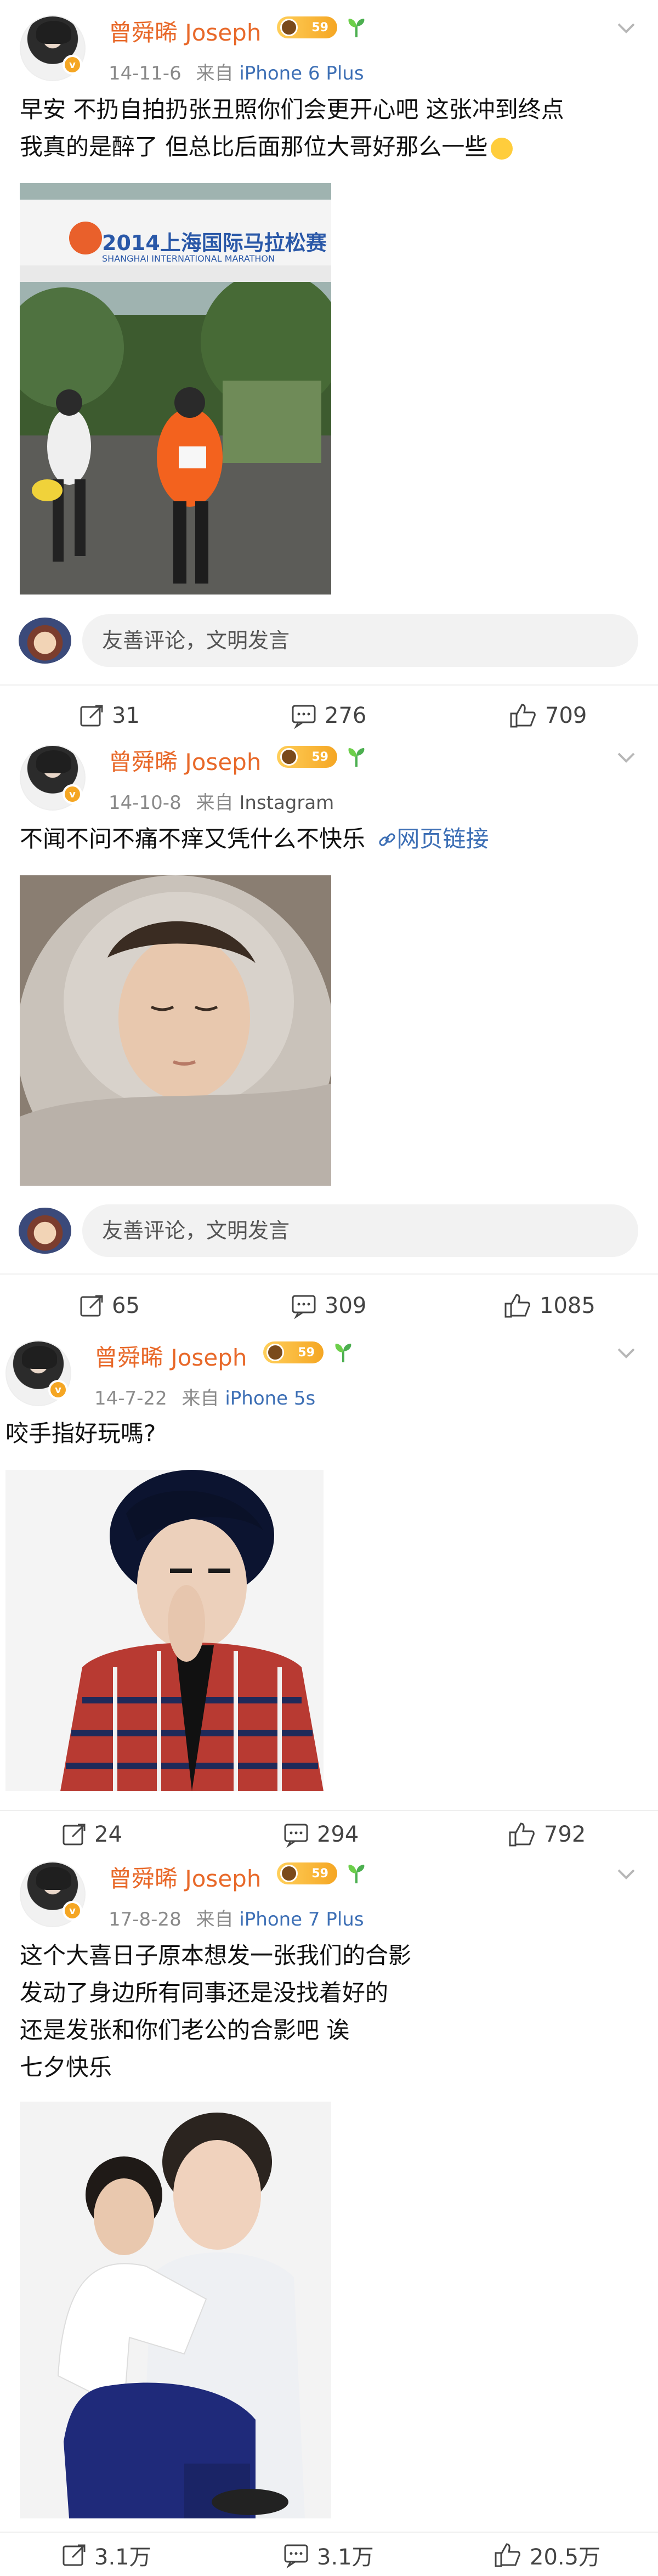 The height and width of the screenshot is (2576, 658). I want to click on action-bar: 3.1万 3.1万 20.5万, so click(329, 2555).